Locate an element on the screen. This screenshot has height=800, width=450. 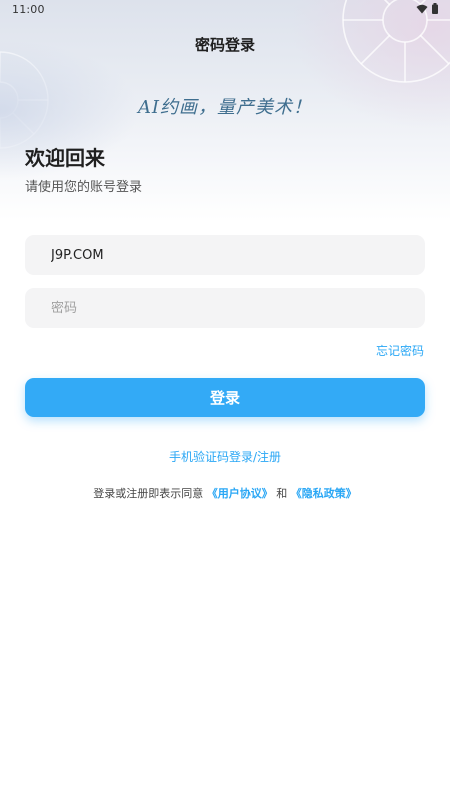
account-input is located at coordinates (225, 255).